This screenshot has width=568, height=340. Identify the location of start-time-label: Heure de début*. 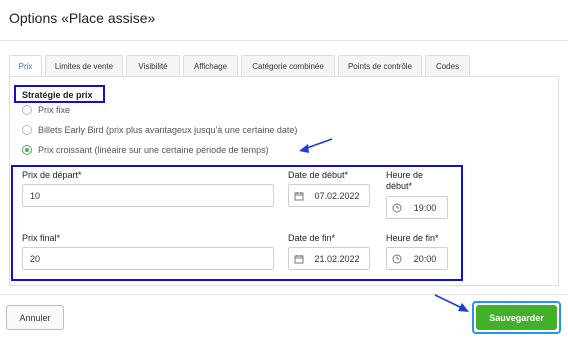
(404, 181).